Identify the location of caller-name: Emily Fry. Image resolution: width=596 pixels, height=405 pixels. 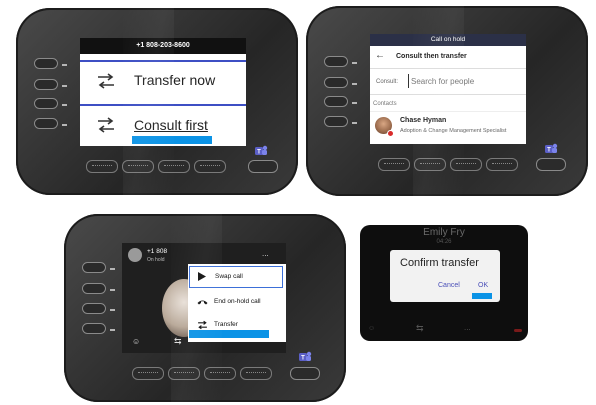
(444, 232).